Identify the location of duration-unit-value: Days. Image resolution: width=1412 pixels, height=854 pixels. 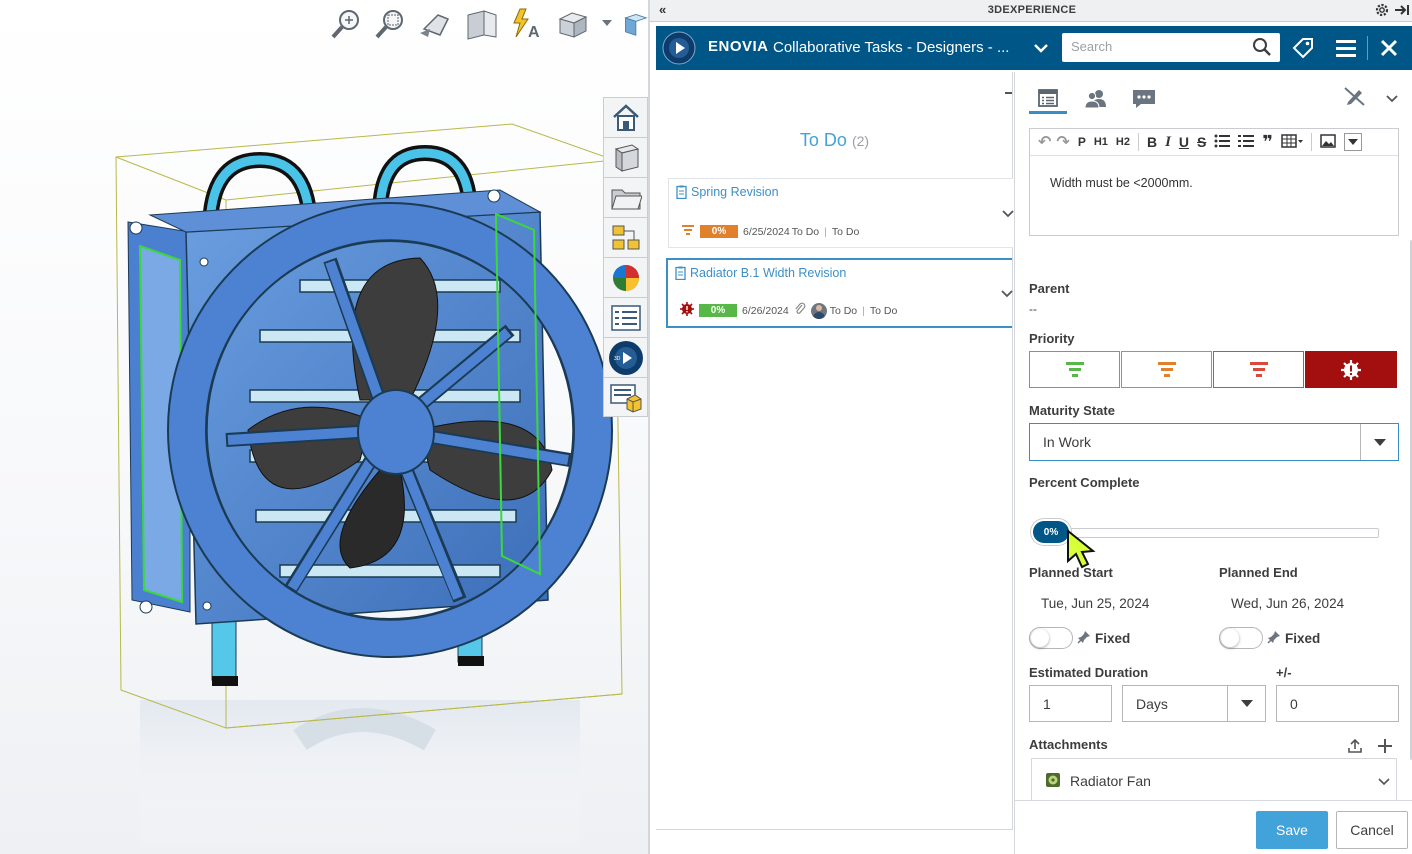
(1152, 704).